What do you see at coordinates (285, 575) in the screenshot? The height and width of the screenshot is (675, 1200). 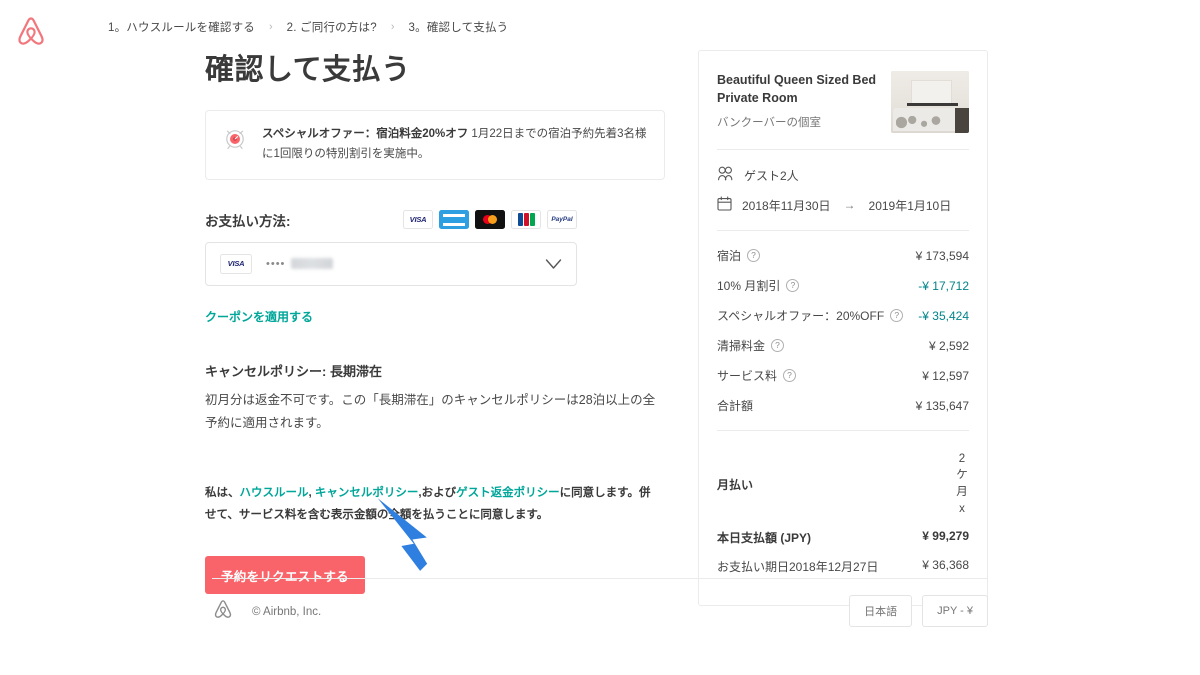 I see `request-booking-button: 予約をリクエストする` at bounding box center [285, 575].